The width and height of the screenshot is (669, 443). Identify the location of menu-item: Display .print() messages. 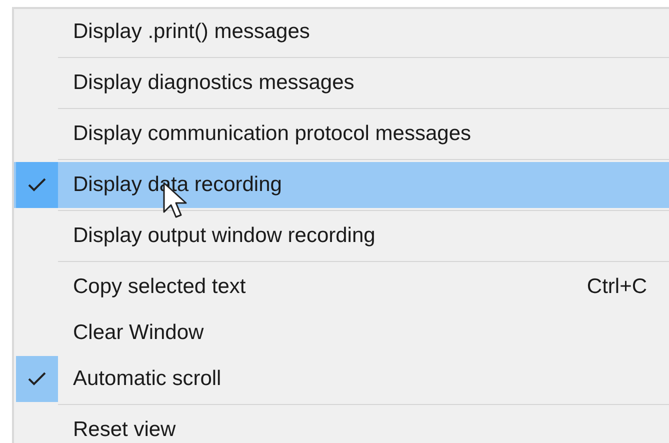
(341, 32).